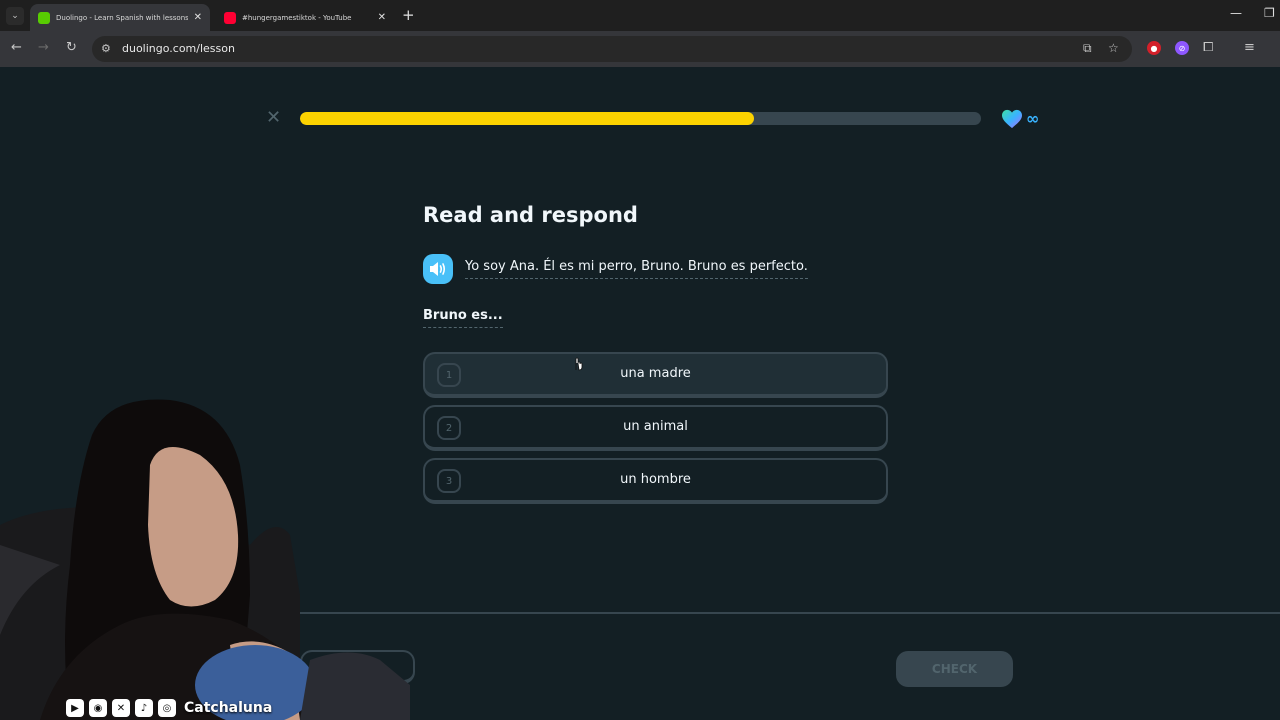 The width and height of the screenshot is (1280, 720). What do you see at coordinates (579, 364) in the screenshot?
I see `mouse-cursor-icon` at bounding box center [579, 364].